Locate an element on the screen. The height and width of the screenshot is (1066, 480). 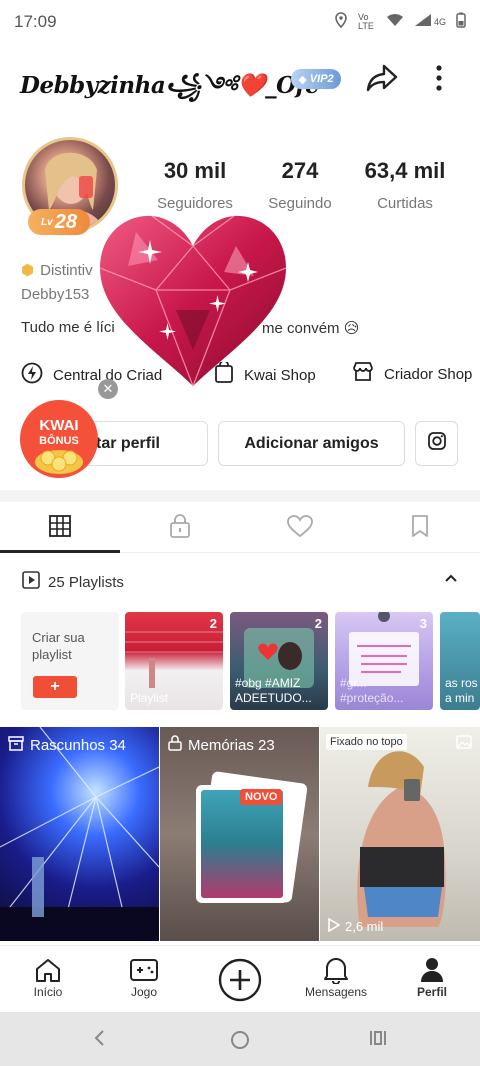
share-icon is located at coordinates (382, 79).